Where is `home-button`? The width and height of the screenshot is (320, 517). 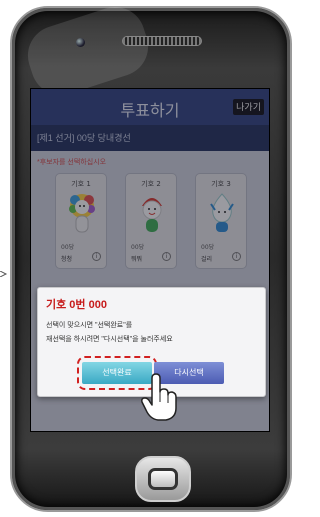
home-button is located at coordinates (163, 479).